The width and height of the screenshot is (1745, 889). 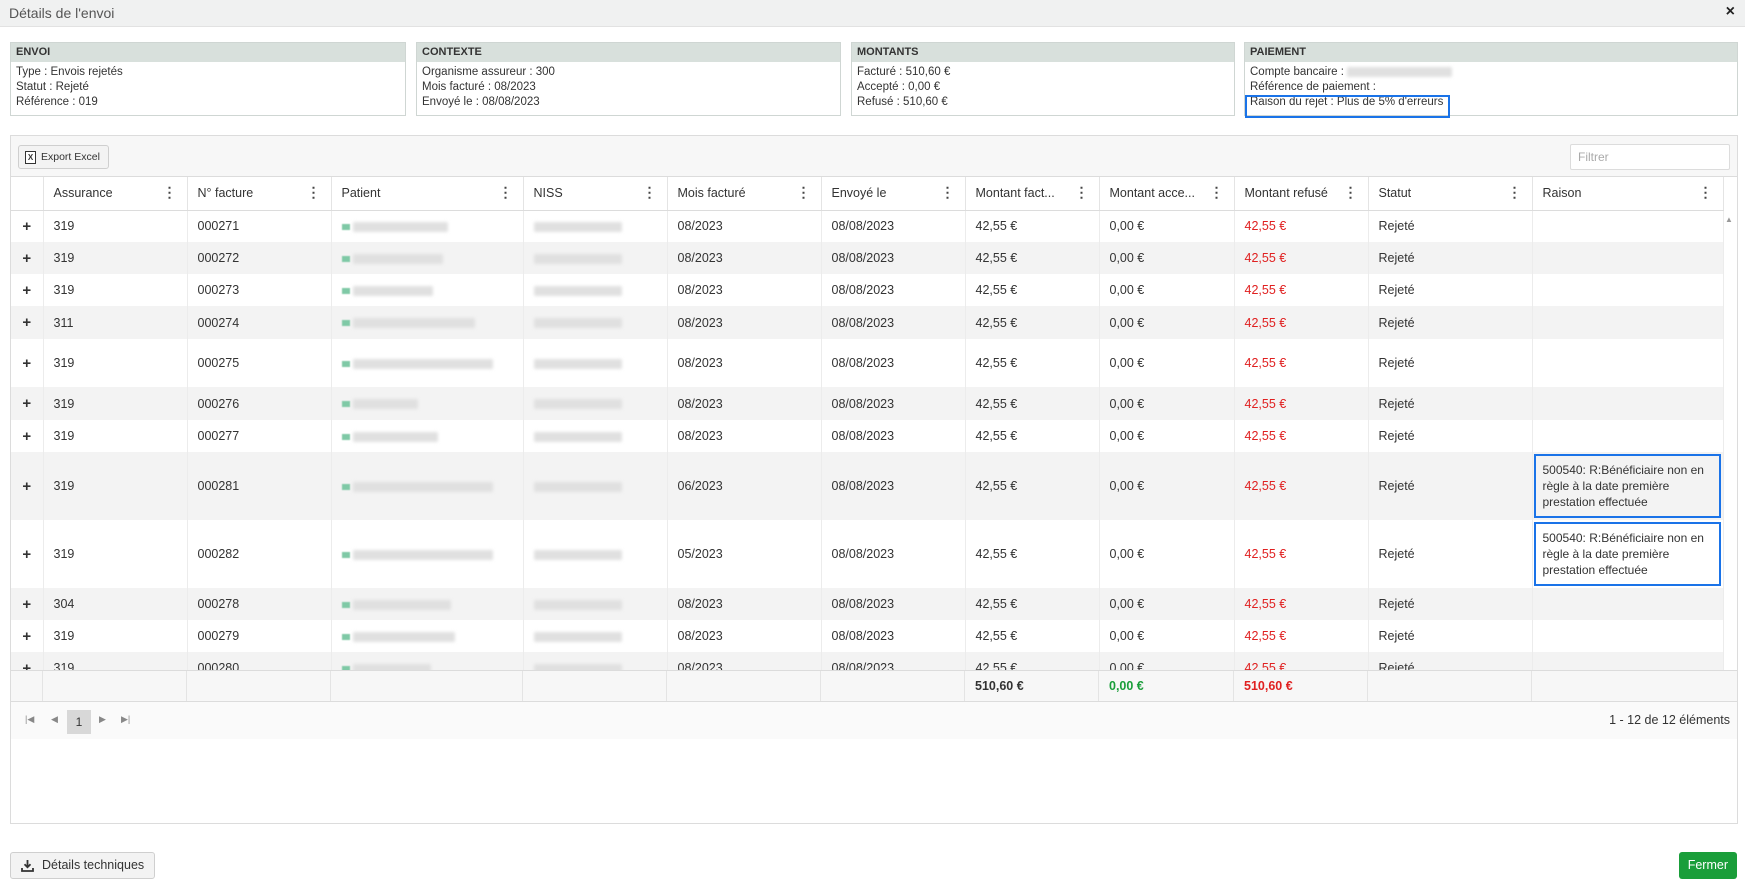 I want to click on close-button: Fermer, so click(x=1707, y=865).